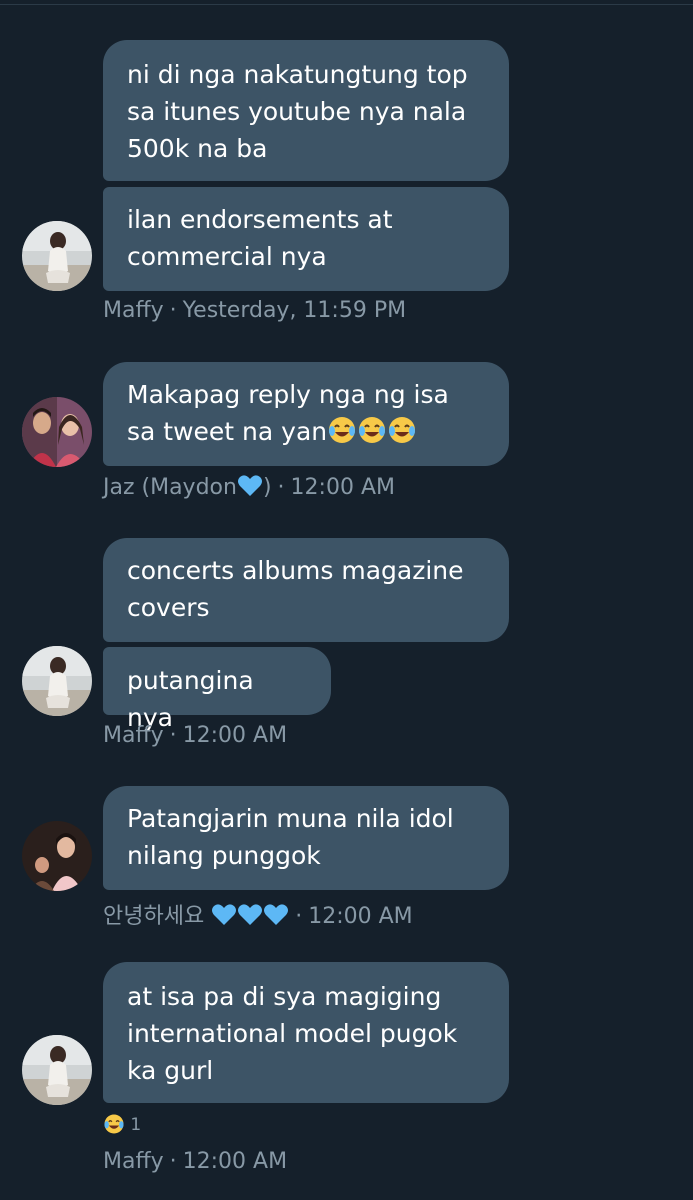 Image resolution: width=693 pixels, height=1200 pixels. I want to click on sender-name: 안녕하세요, so click(196, 916).